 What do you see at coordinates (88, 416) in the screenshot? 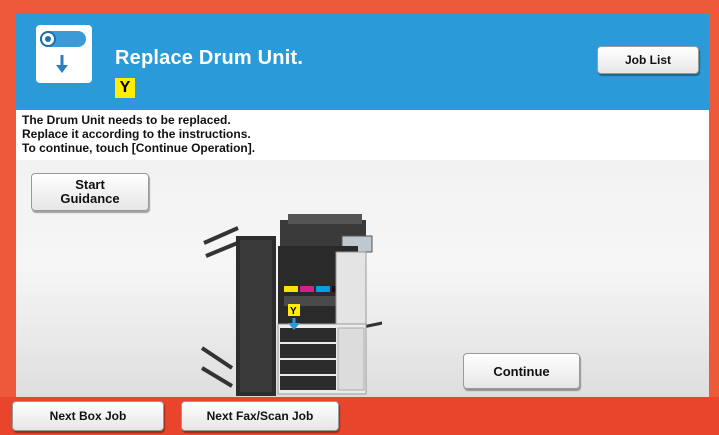
I see `next-box-job-button: Next Box Job` at bounding box center [88, 416].